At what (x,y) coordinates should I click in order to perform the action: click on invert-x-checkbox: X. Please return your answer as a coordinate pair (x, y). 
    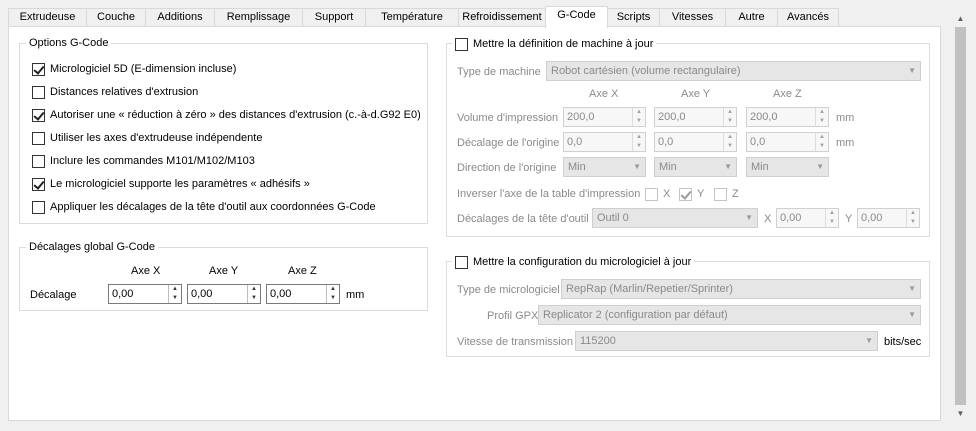
    Looking at the image, I should click on (657, 194).